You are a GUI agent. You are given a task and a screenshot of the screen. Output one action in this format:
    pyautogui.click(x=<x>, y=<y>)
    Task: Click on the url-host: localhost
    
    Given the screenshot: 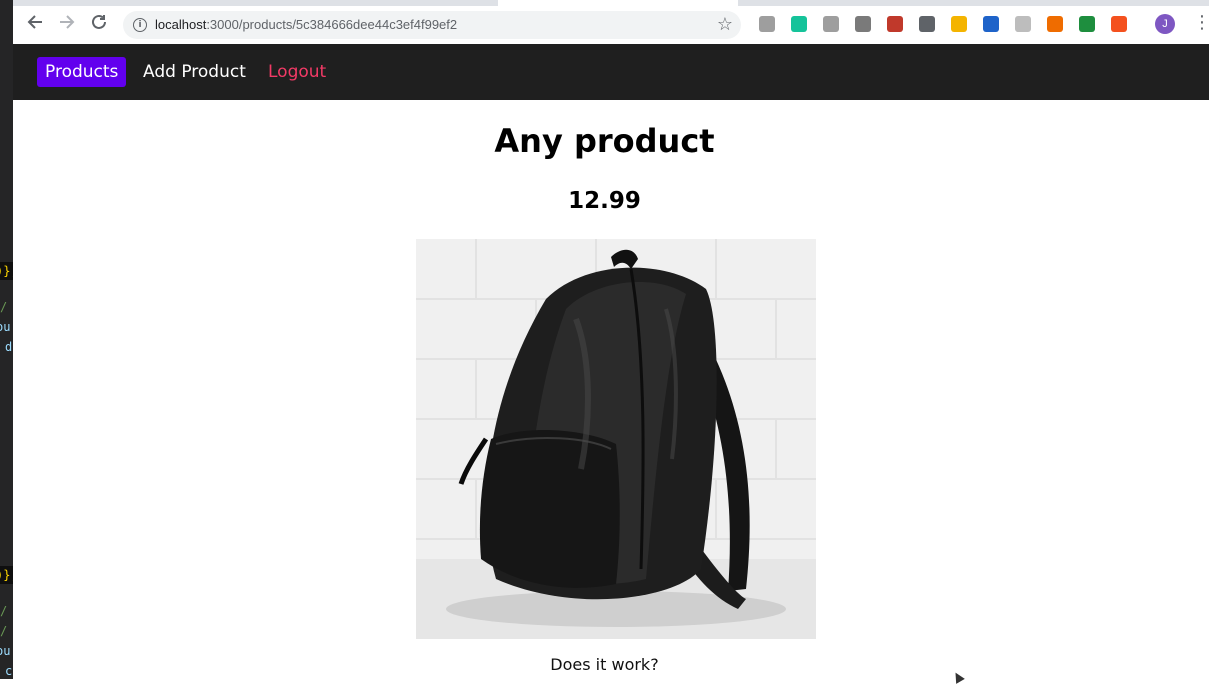 What is the action you would take?
    pyautogui.click(x=181, y=24)
    